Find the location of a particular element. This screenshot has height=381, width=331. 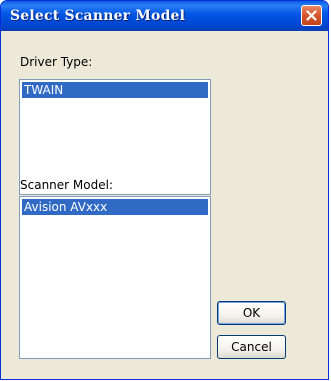

driver-type-item-twain: TWAIN is located at coordinates (115, 90).